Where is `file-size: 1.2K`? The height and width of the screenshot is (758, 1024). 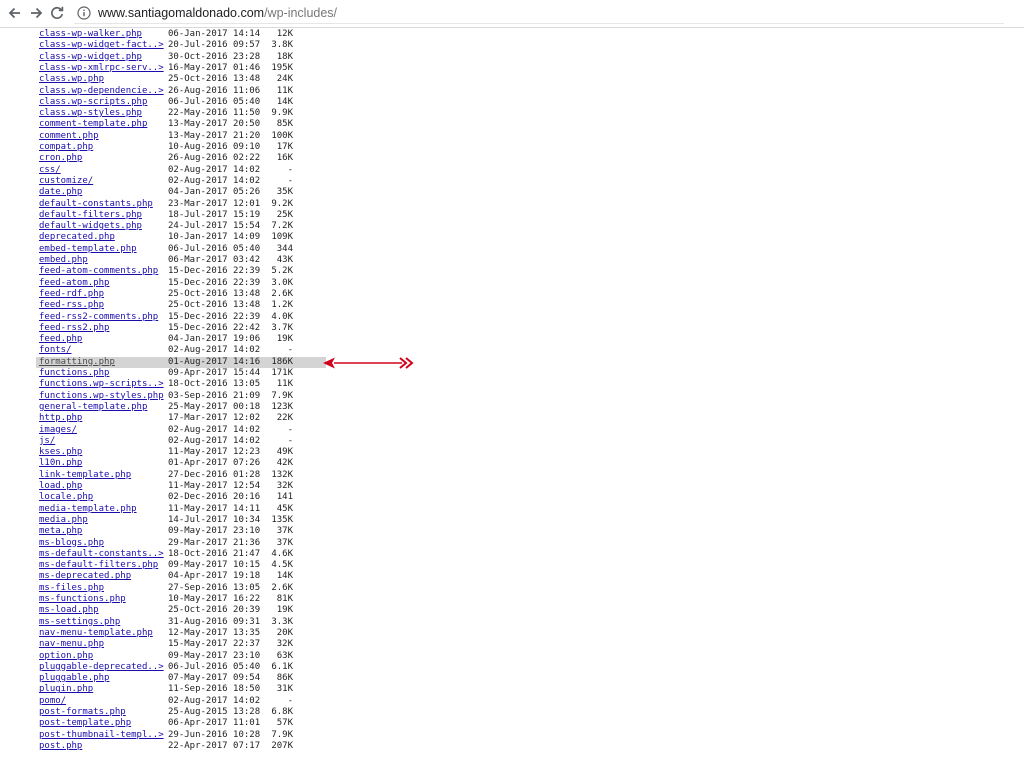
file-size: 1.2K is located at coordinates (282, 305).